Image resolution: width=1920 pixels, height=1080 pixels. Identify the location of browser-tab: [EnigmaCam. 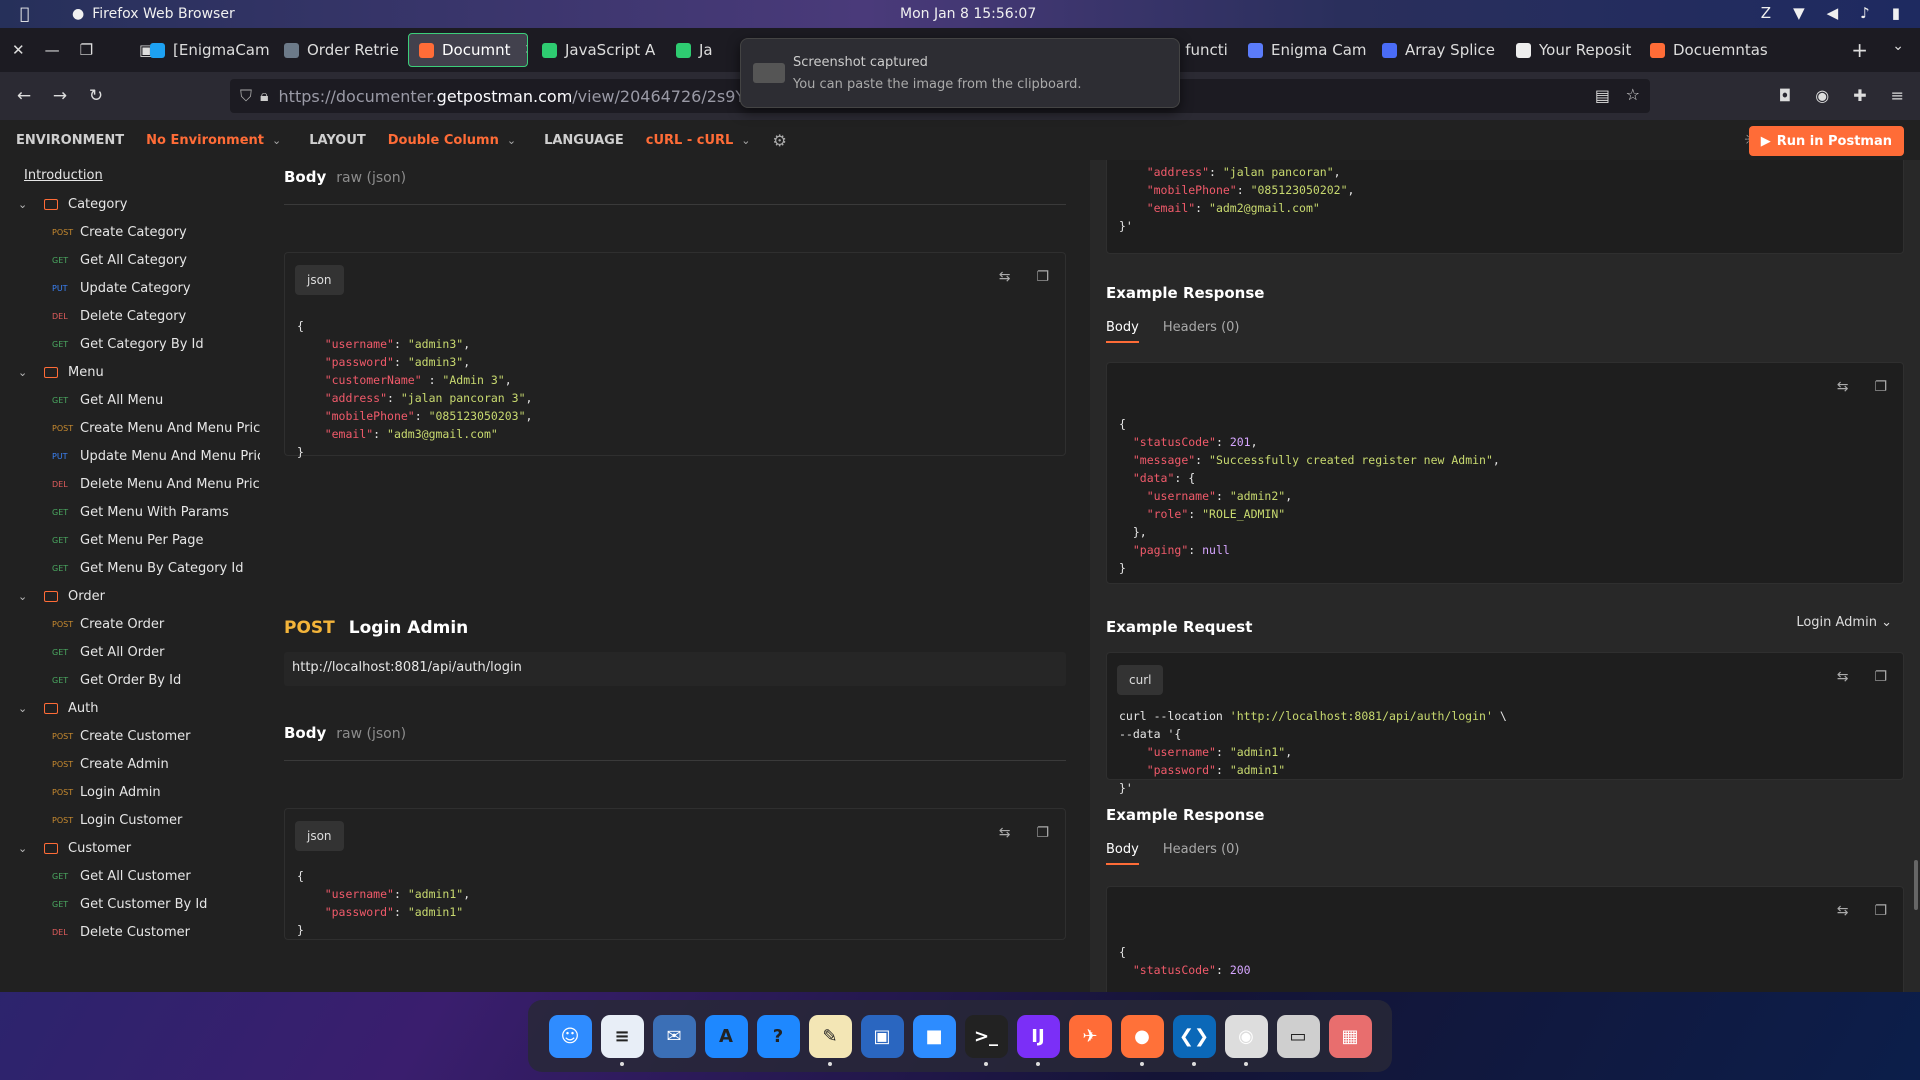
(205, 50).